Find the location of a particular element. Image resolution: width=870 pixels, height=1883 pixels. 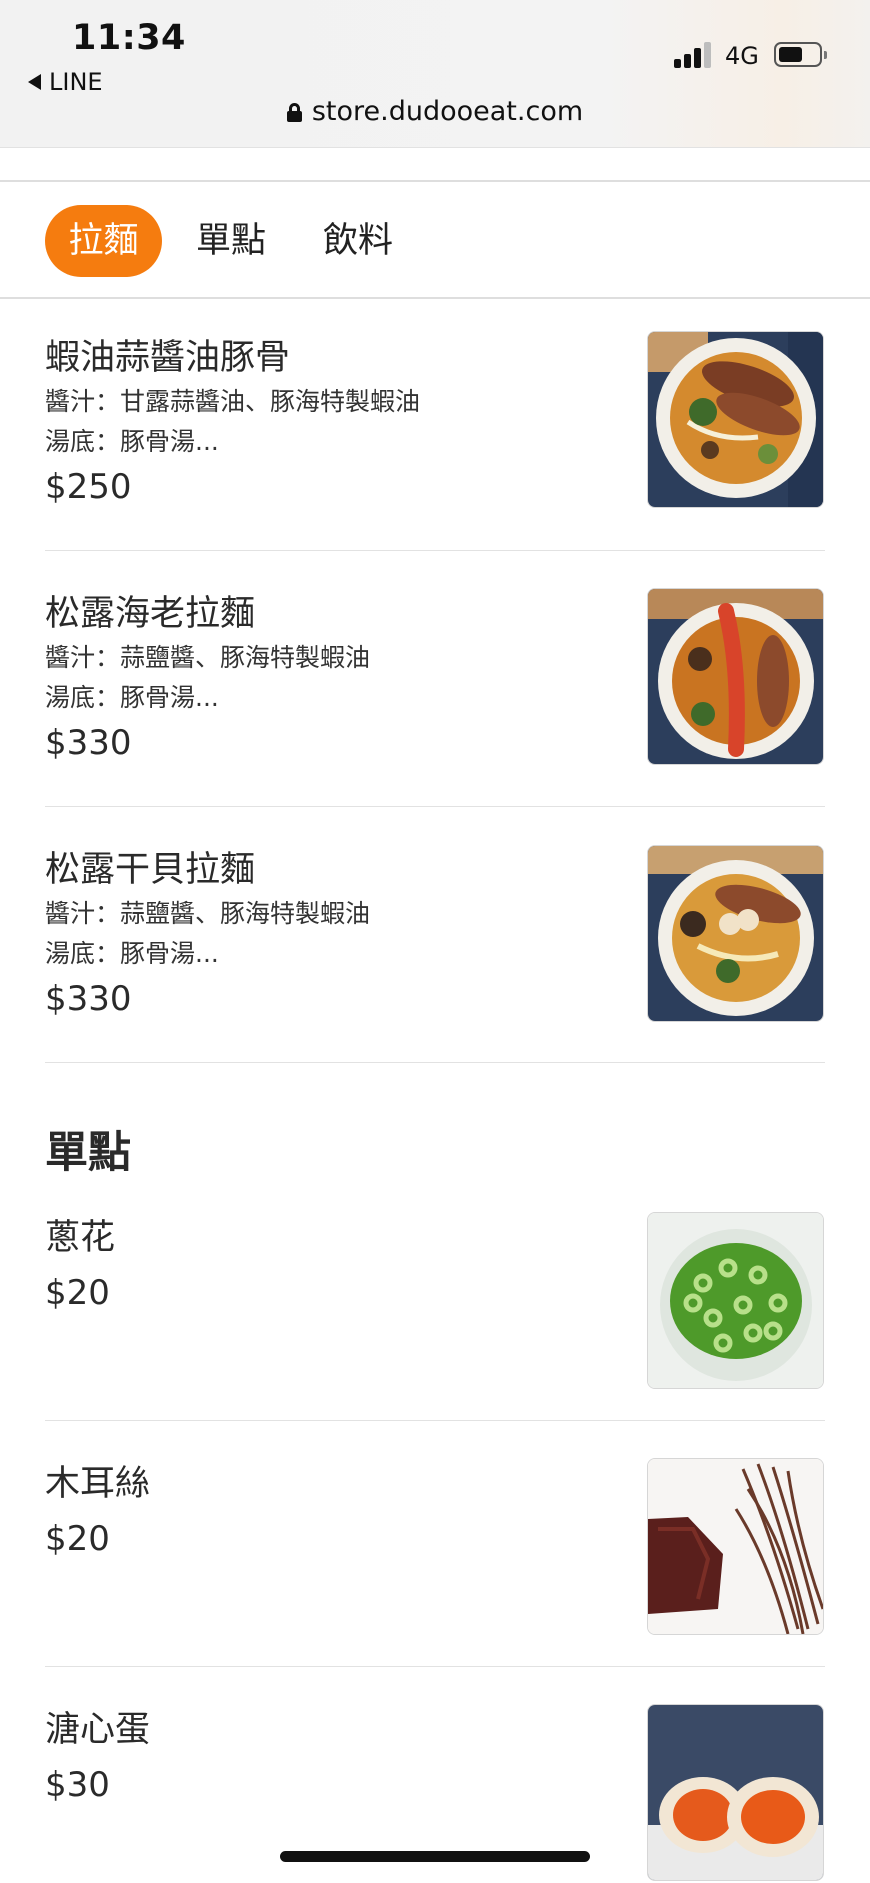

header-spacer is located at coordinates (435, 165).